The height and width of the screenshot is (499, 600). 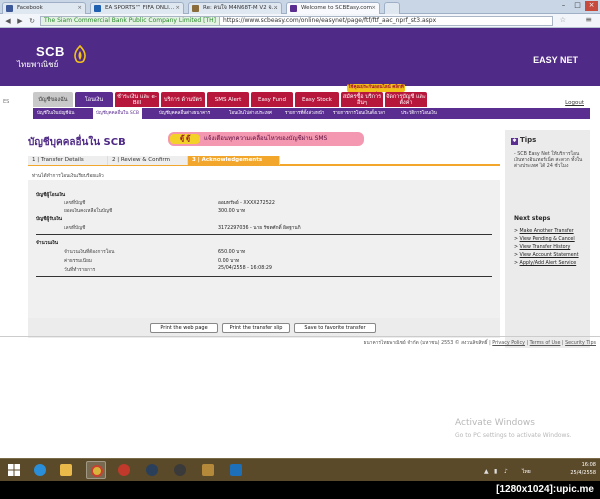 I want to click on from-account-value: ออมทรัพย์ - XXXX272522, so click(x=246, y=203).